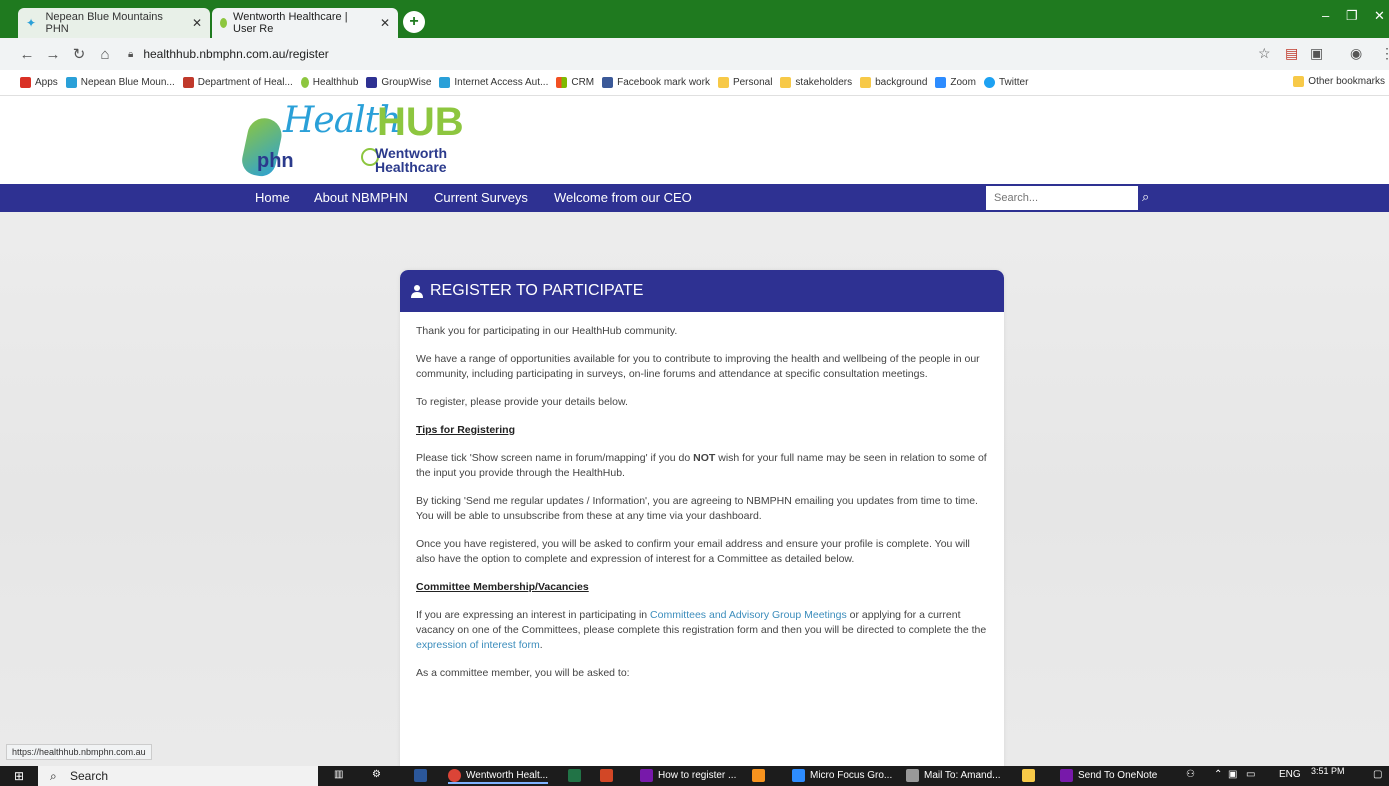 The width and height of the screenshot is (1389, 786). Describe the element at coordinates (574, 775) in the screenshot. I see `excel-icon` at that location.